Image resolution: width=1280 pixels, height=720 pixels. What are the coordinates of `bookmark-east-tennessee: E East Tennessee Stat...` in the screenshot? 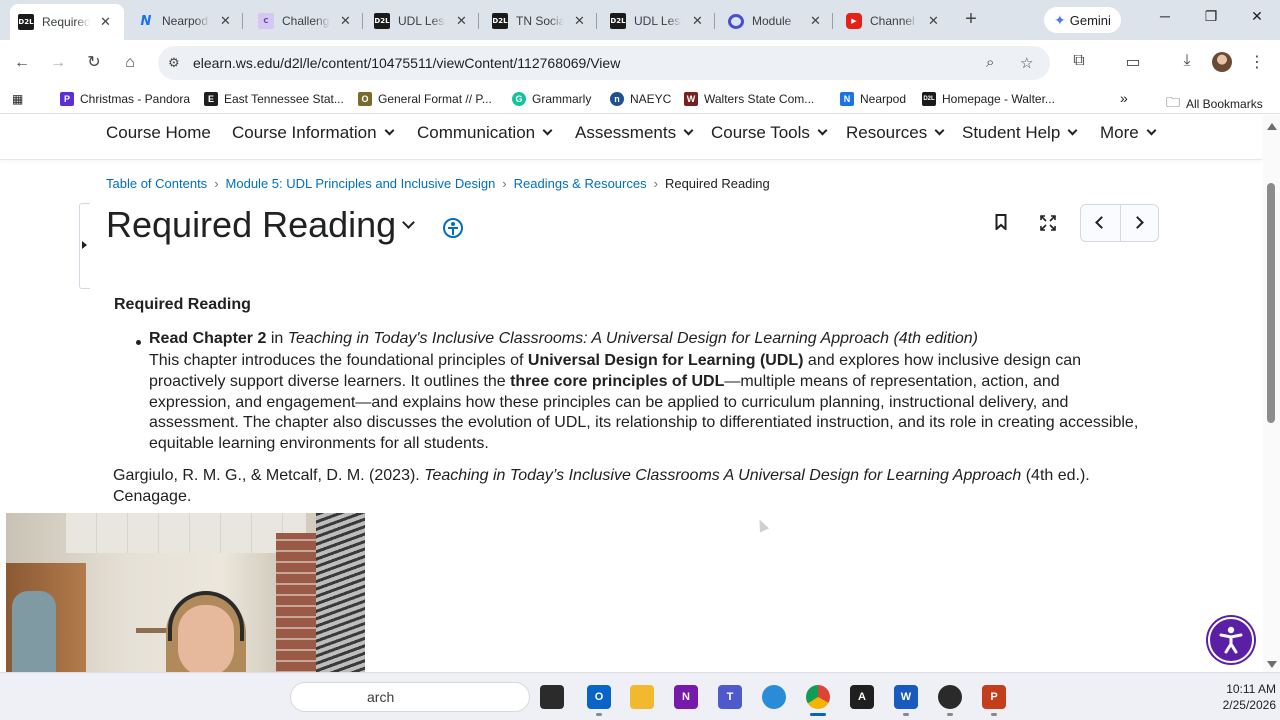 It's located at (274, 99).